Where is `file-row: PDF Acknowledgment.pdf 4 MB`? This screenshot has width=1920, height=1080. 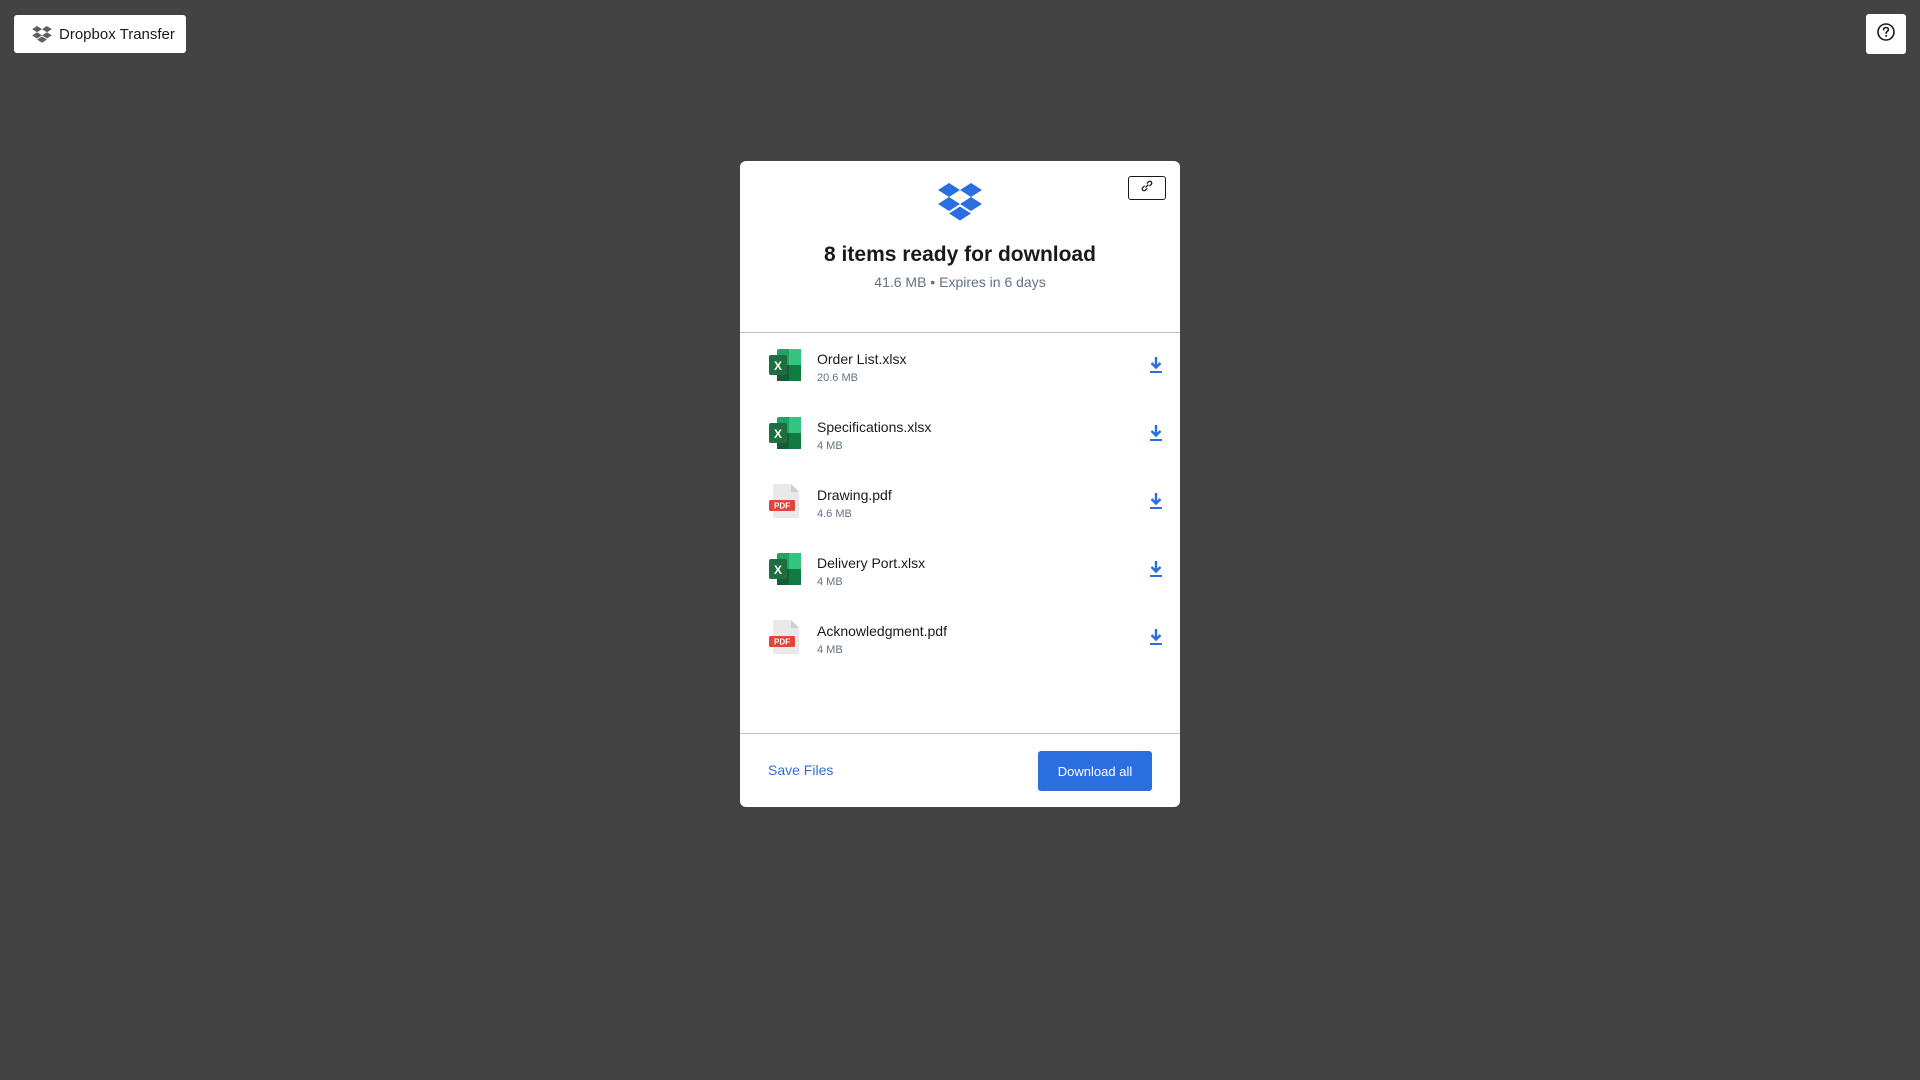 file-row: PDF Acknowledgment.pdf 4 MB is located at coordinates (960, 639).